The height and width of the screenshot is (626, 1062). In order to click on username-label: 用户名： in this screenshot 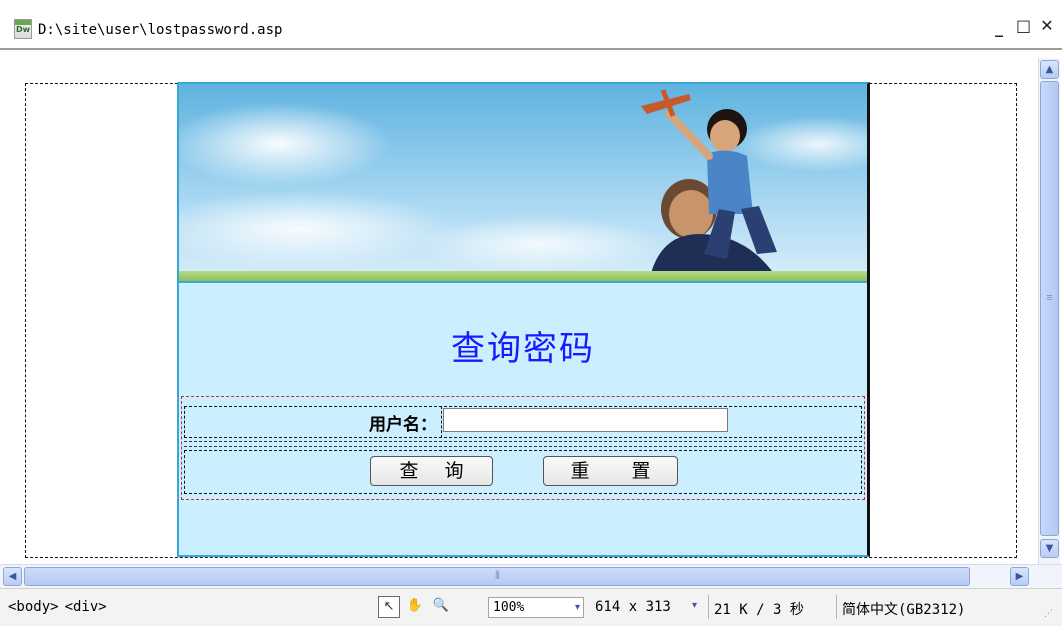, I will do `click(403, 425)`.